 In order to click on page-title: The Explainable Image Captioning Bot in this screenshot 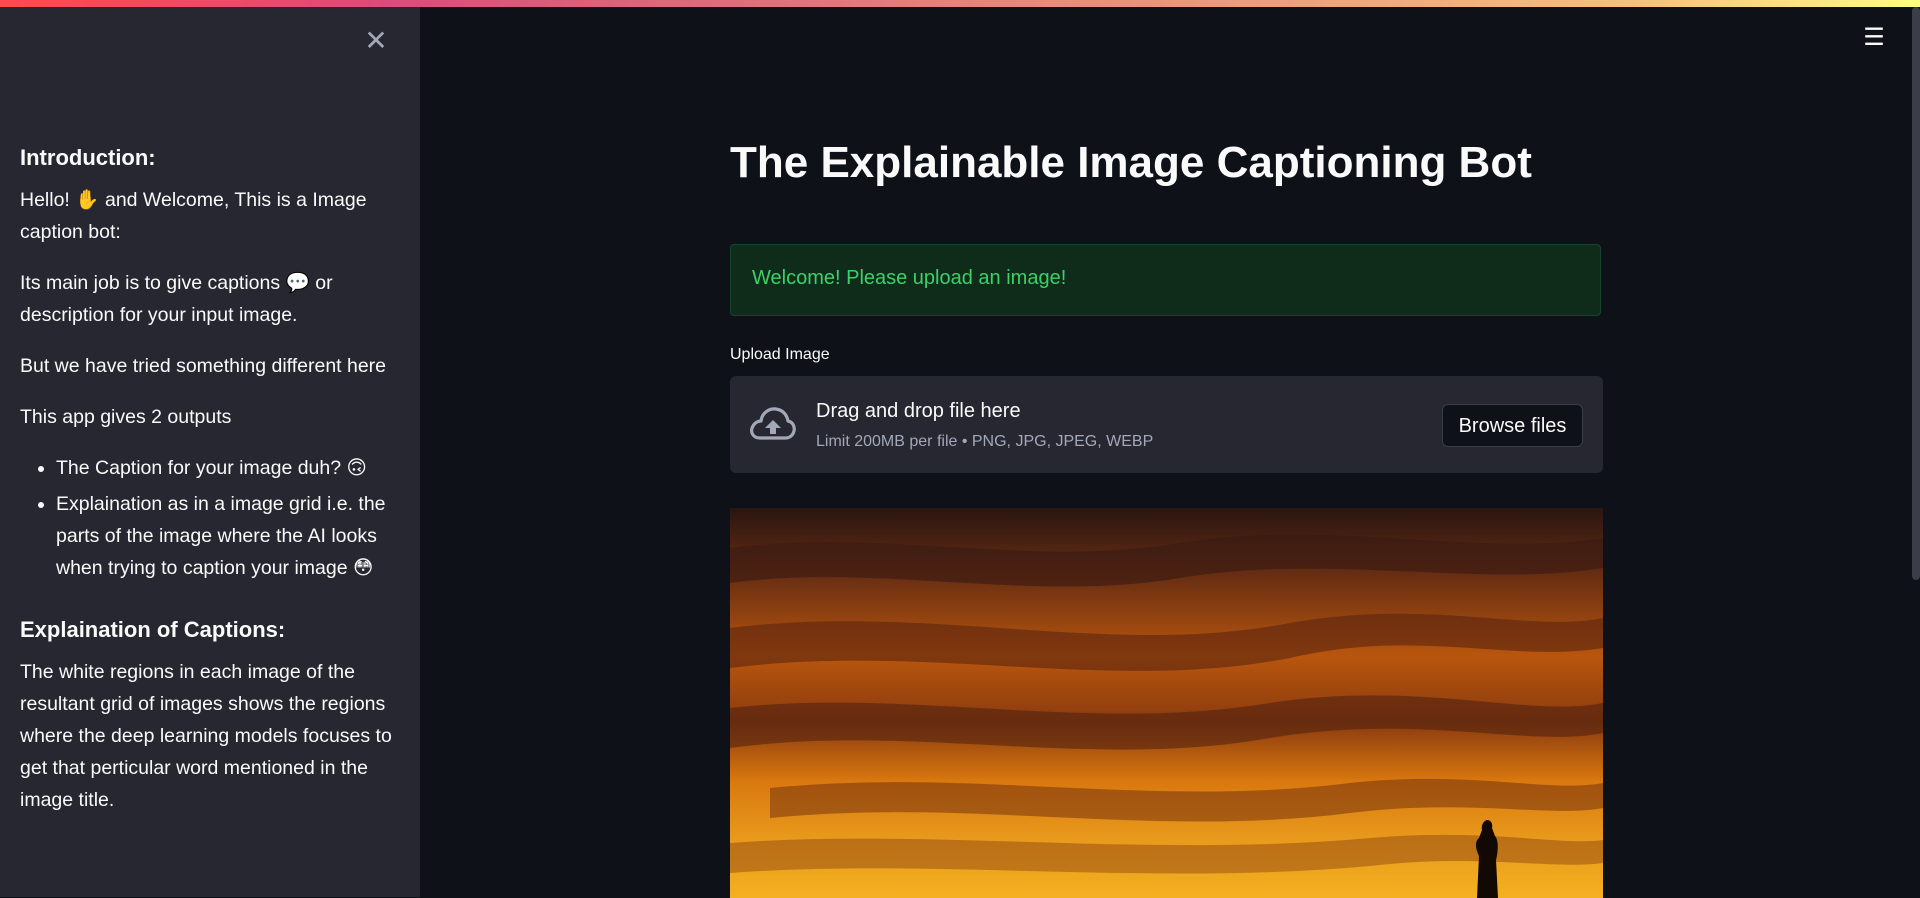, I will do `click(1131, 162)`.